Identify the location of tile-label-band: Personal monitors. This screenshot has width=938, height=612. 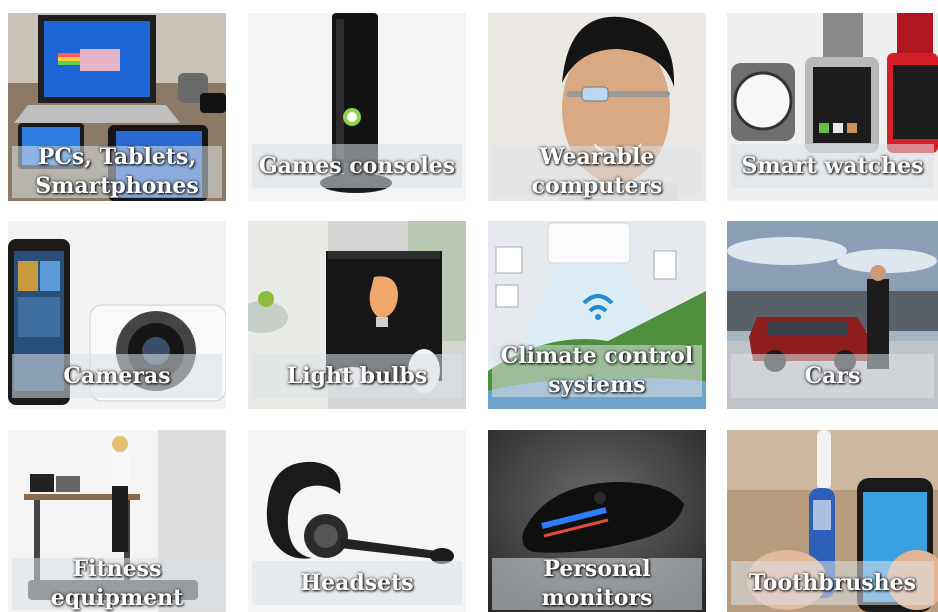
(597, 583).